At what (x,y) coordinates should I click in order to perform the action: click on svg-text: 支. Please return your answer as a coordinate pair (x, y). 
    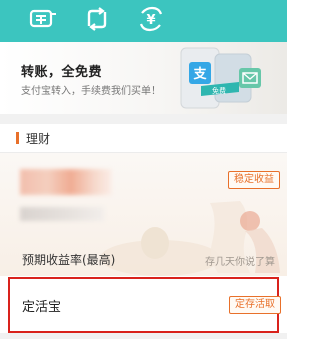
    Looking at the image, I should click on (199, 74).